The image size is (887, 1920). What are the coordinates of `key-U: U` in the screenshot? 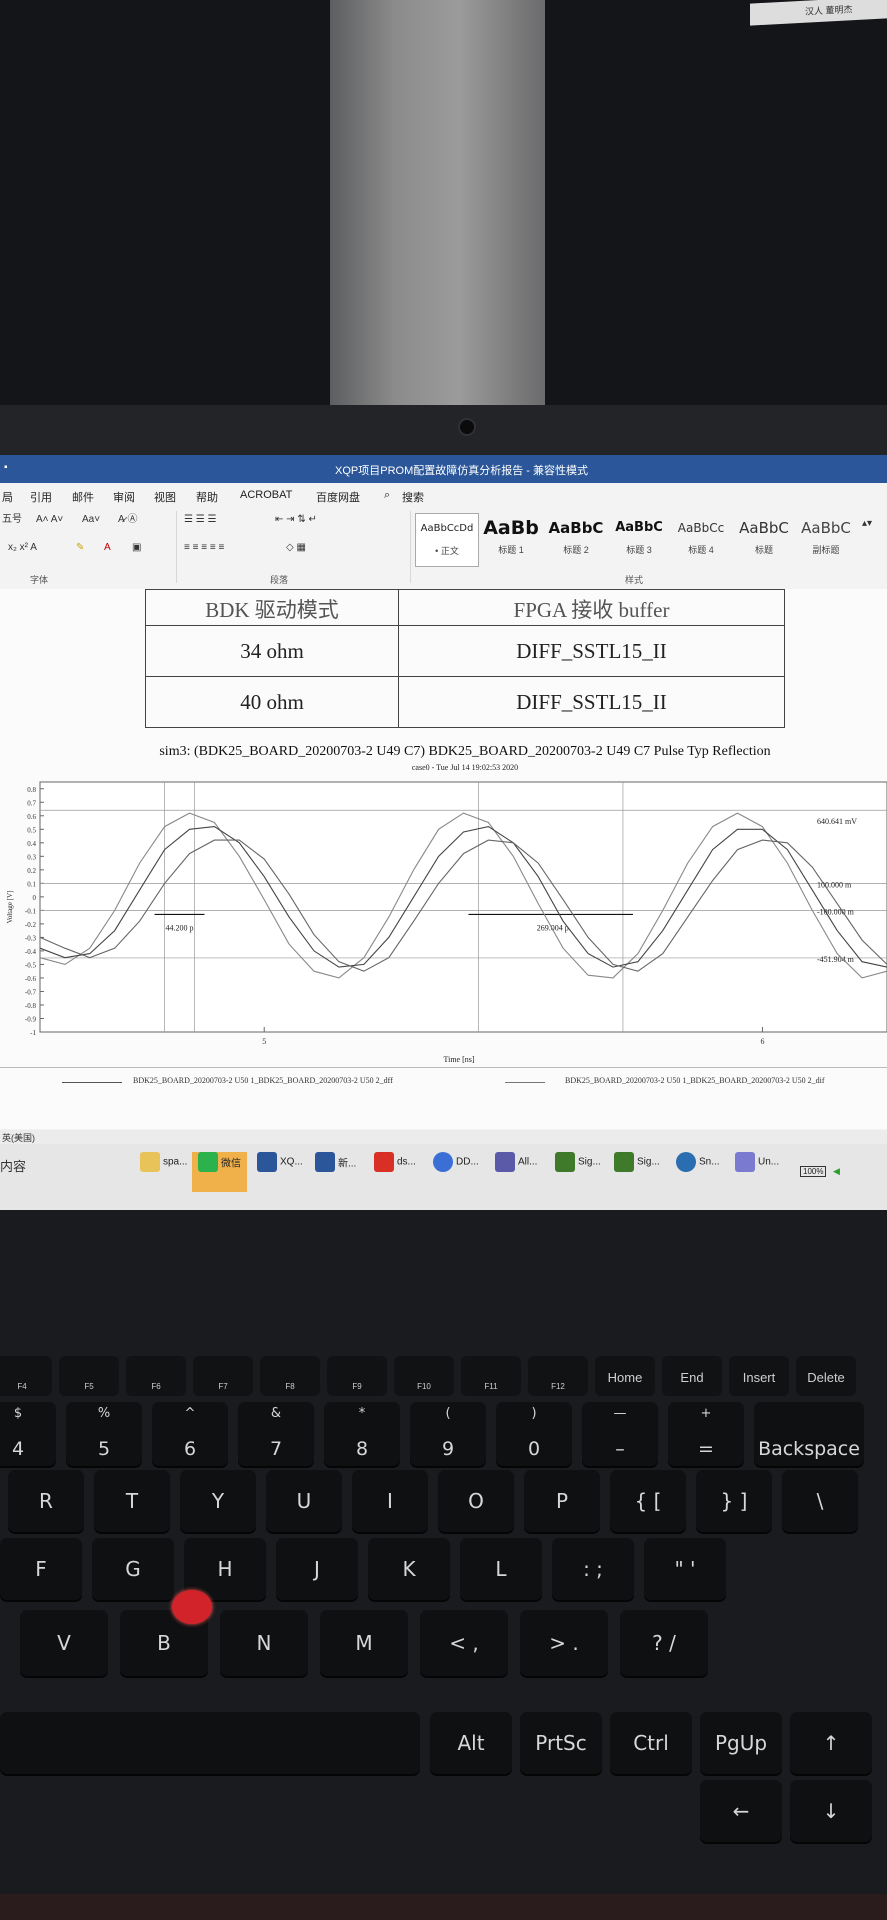 It's located at (304, 1501).